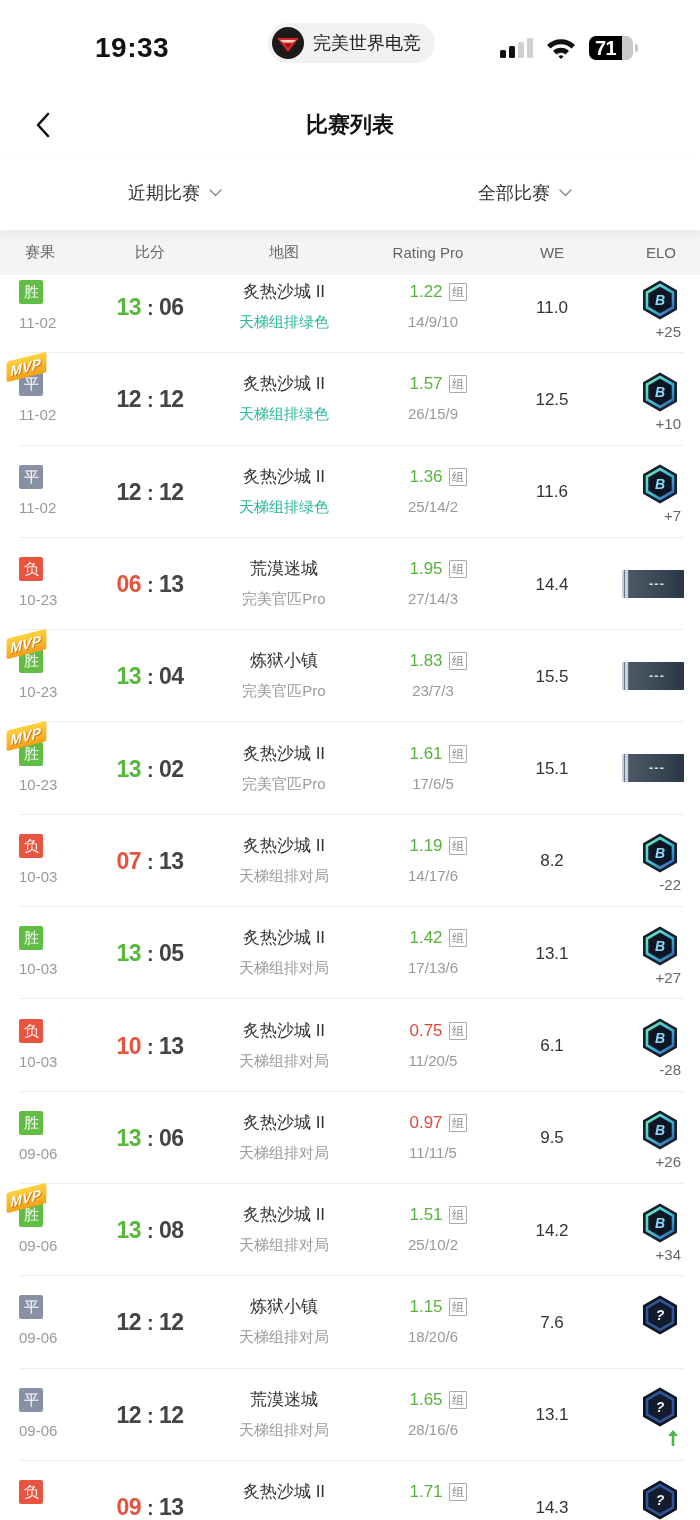 The width and height of the screenshot is (700, 1520). I want to click on match-score: 07 : 13, so click(150, 860).